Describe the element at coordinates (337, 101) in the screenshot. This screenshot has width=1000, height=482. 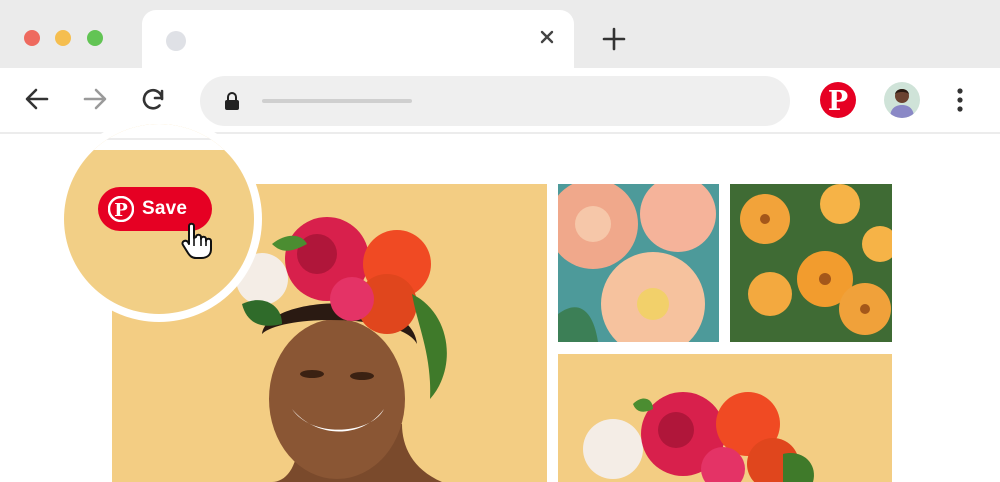
I see `url-placeholder` at that location.